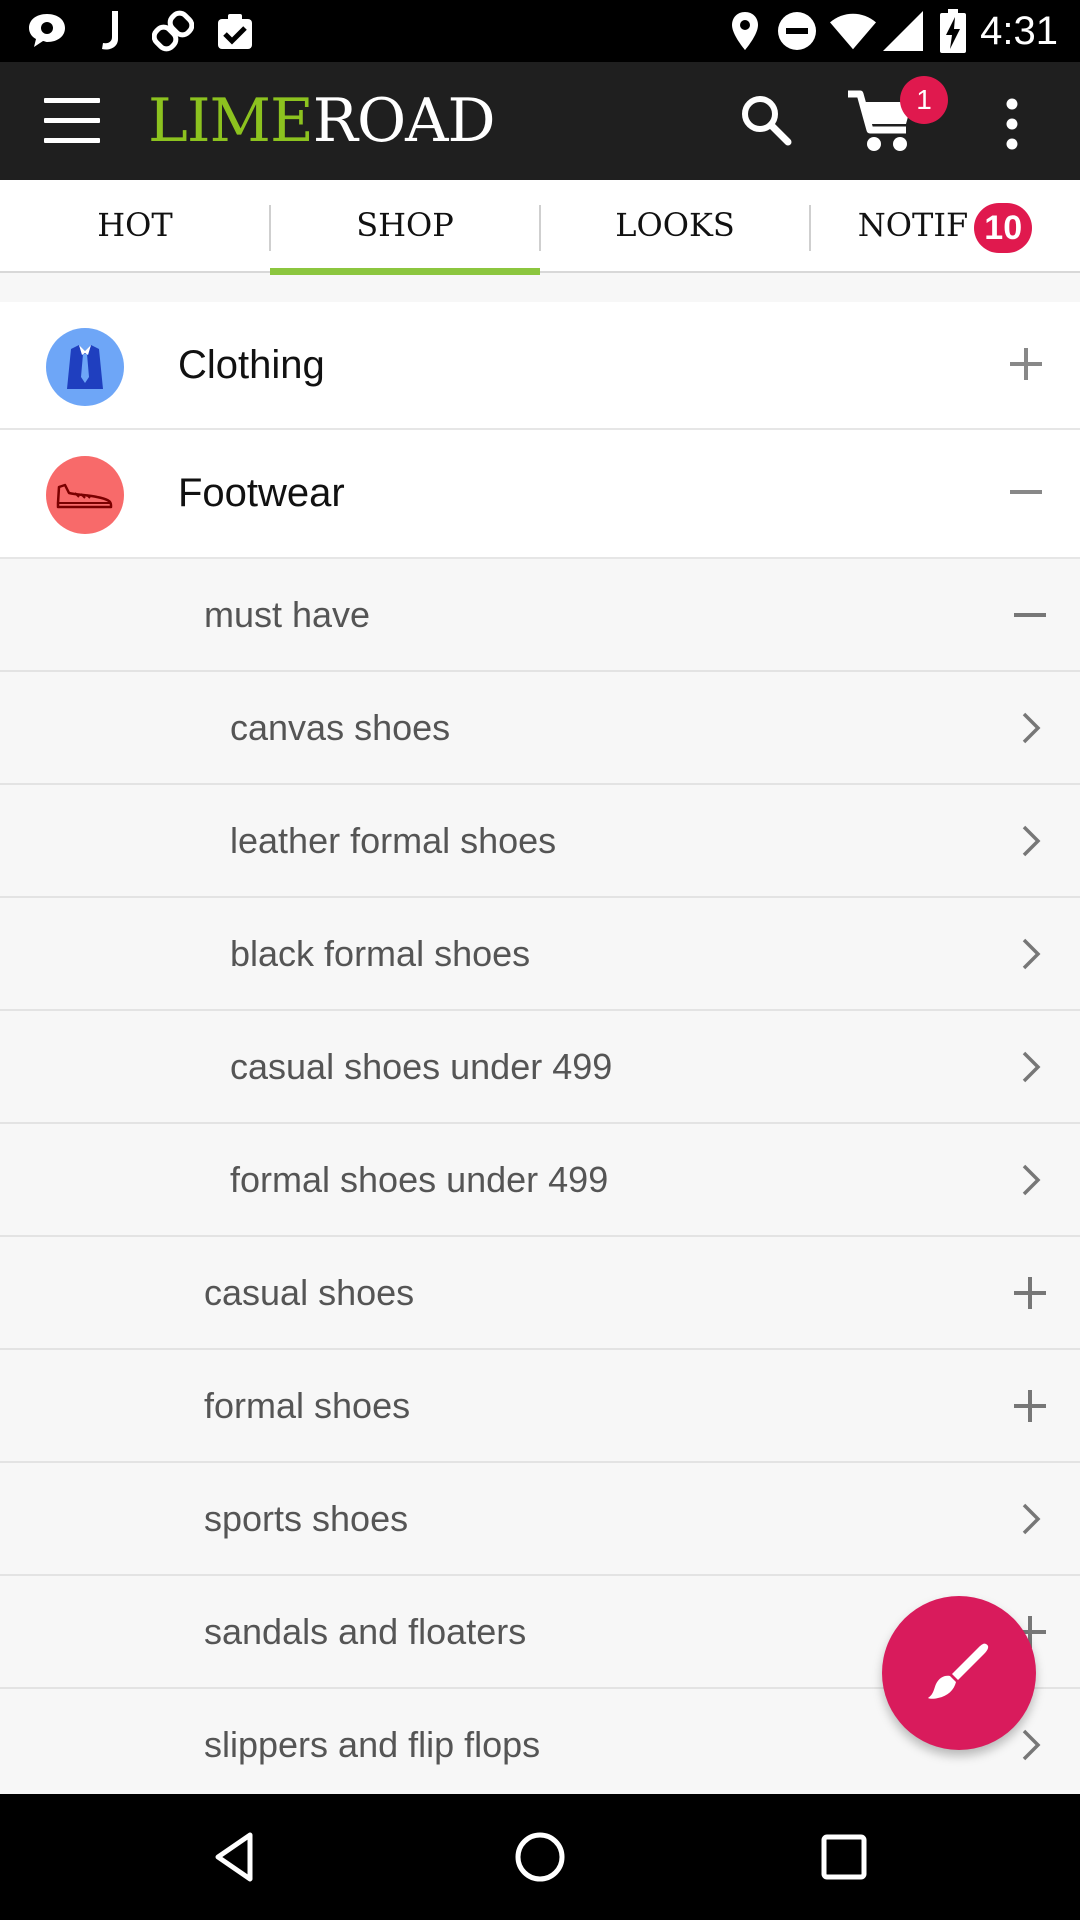  Describe the element at coordinates (173, 31) in the screenshot. I see `link-icon` at that location.